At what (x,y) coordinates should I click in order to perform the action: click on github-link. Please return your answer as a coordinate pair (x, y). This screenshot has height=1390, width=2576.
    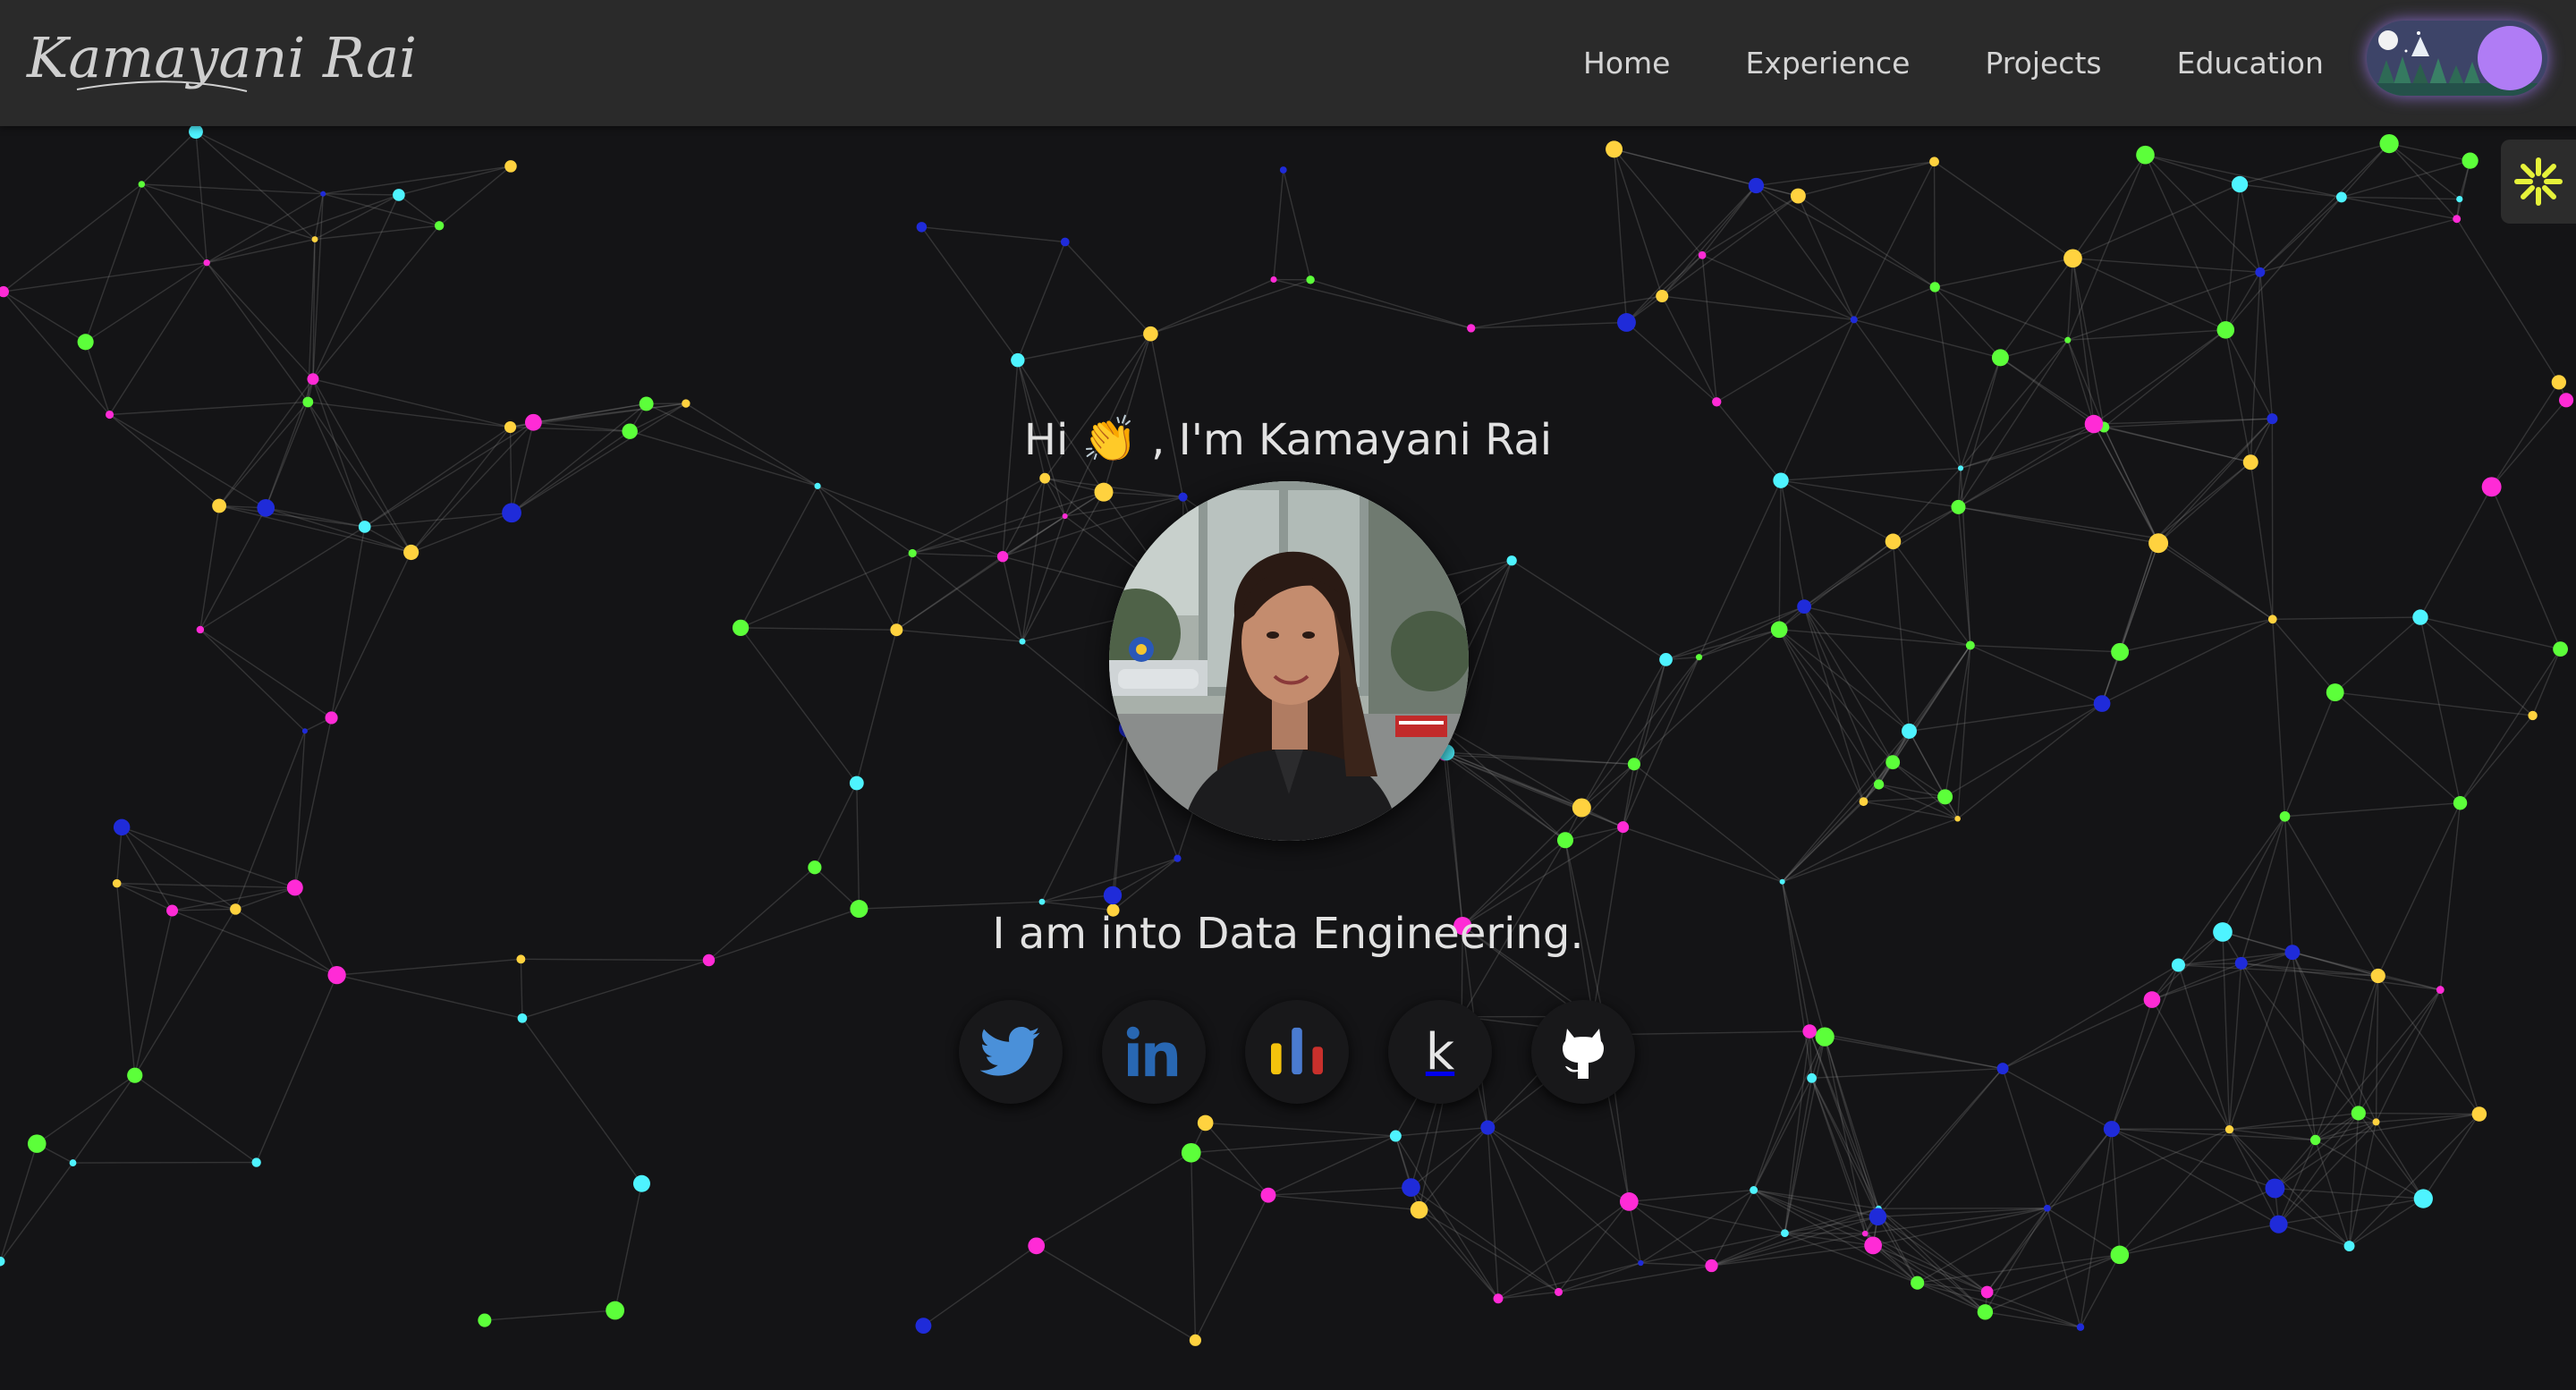
    Looking at the image, I should click on (1583, 1052).